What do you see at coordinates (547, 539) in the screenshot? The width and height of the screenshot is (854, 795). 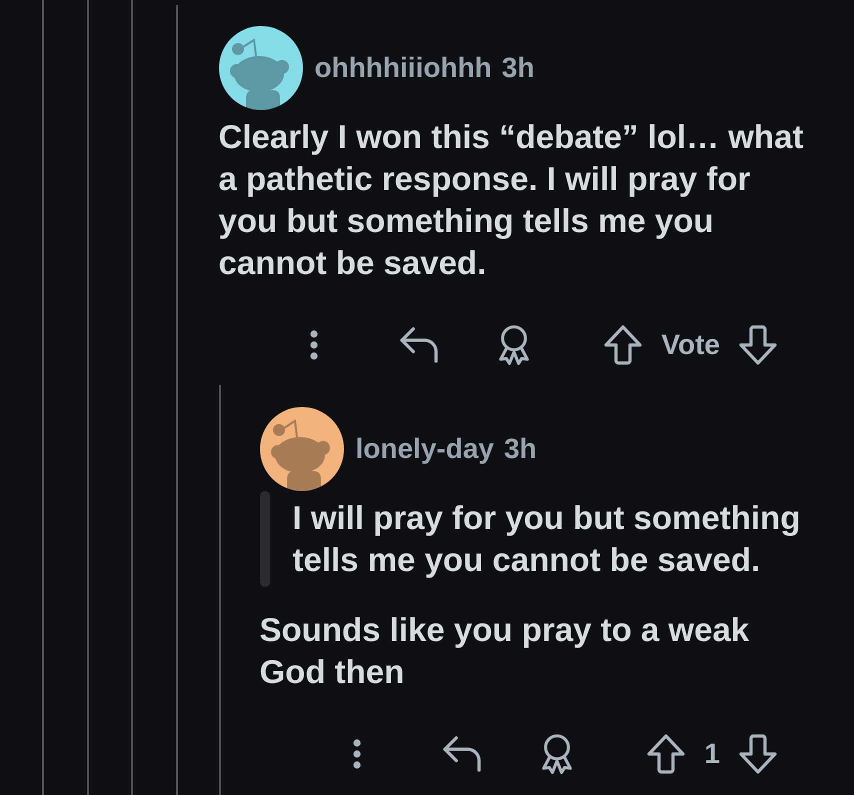 I see `quote-text: I will pray for you but something tells me you cannot be saved.` at bounding box center [547, 539].